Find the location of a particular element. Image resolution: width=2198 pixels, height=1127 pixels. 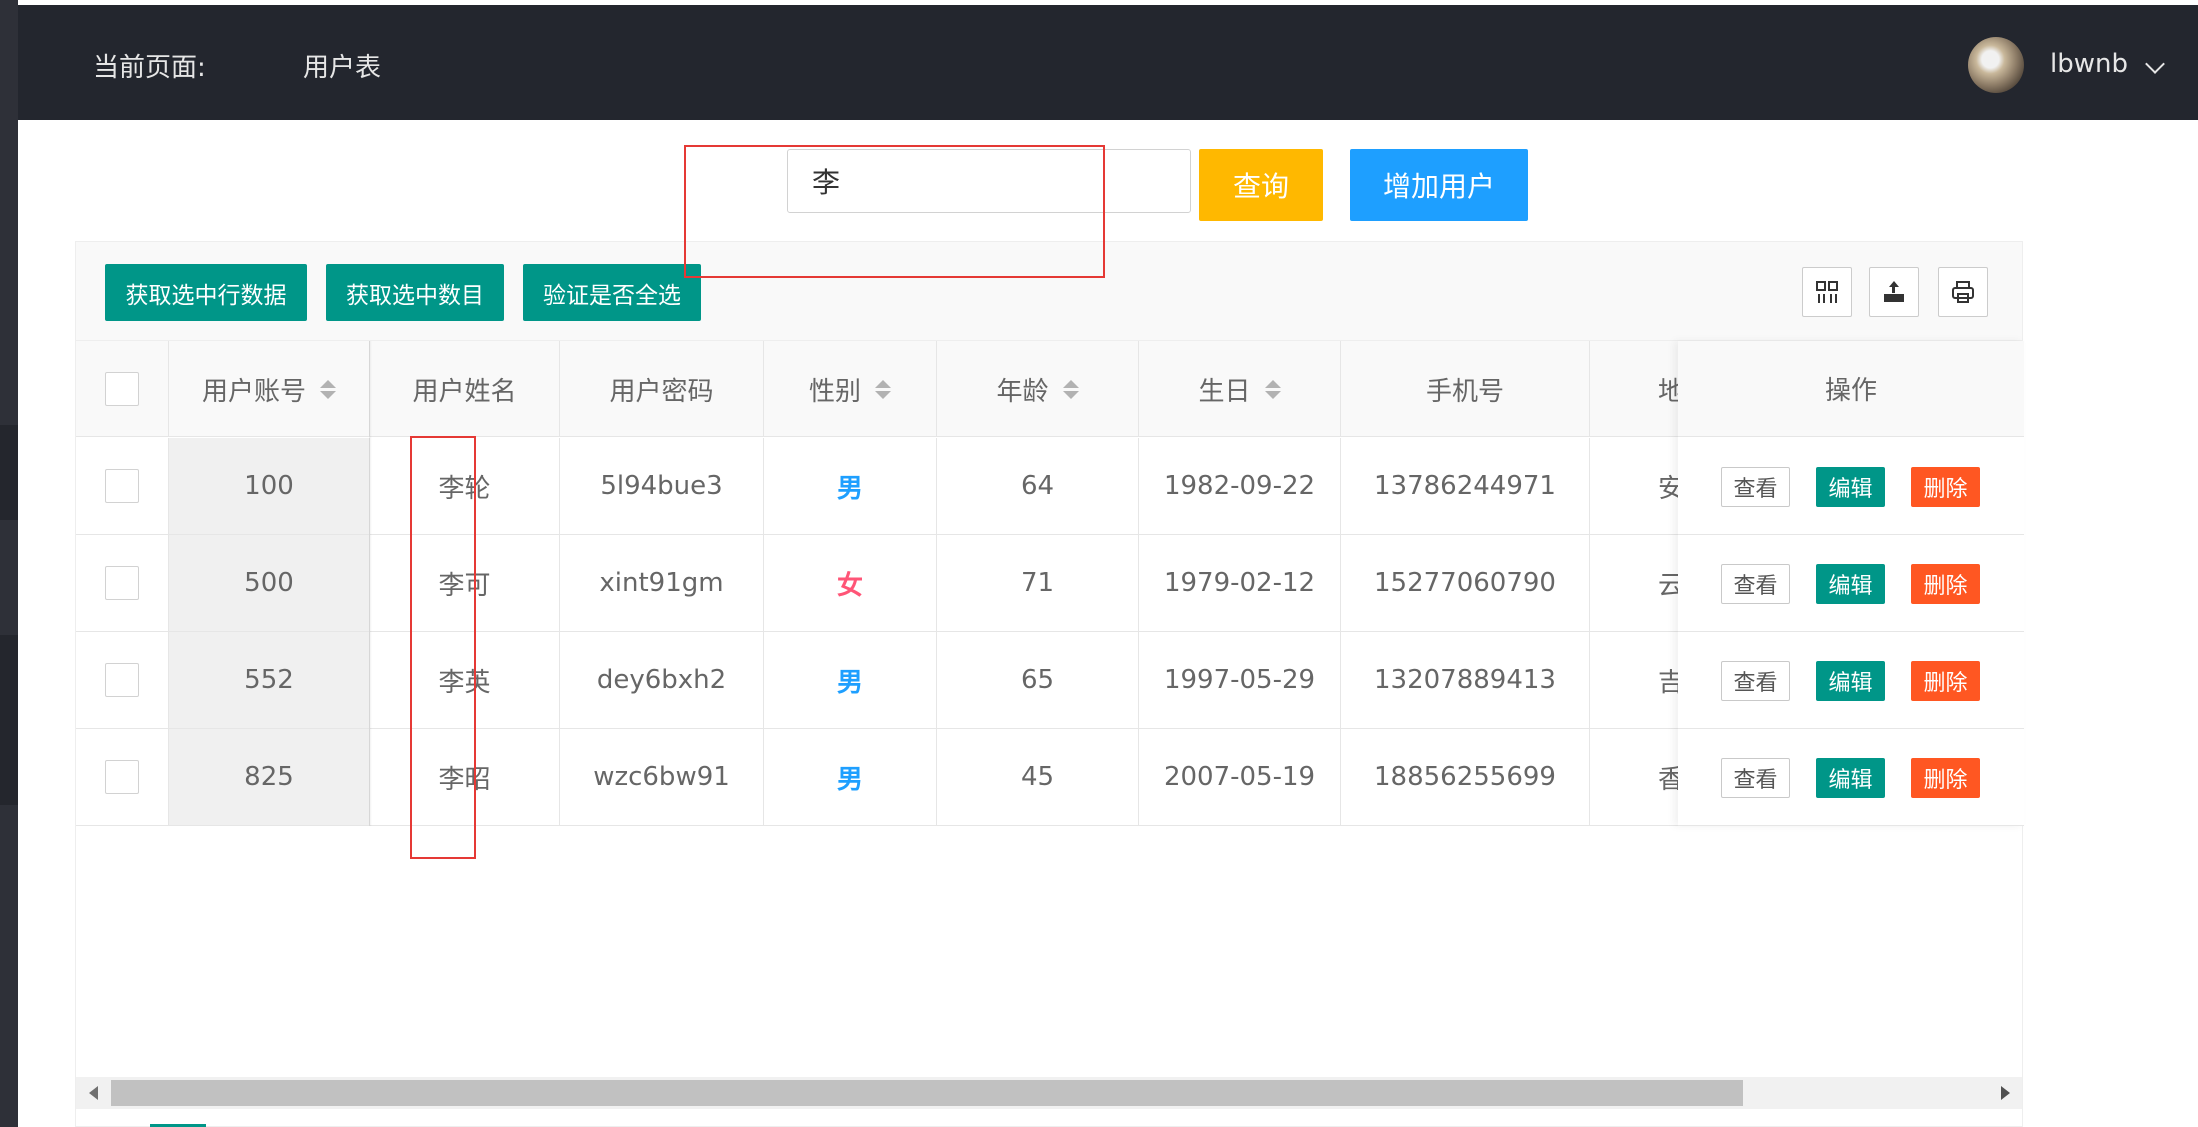

top-header: 当前页面: 用户表 lbwnb is located at coordinates (1108, 62).